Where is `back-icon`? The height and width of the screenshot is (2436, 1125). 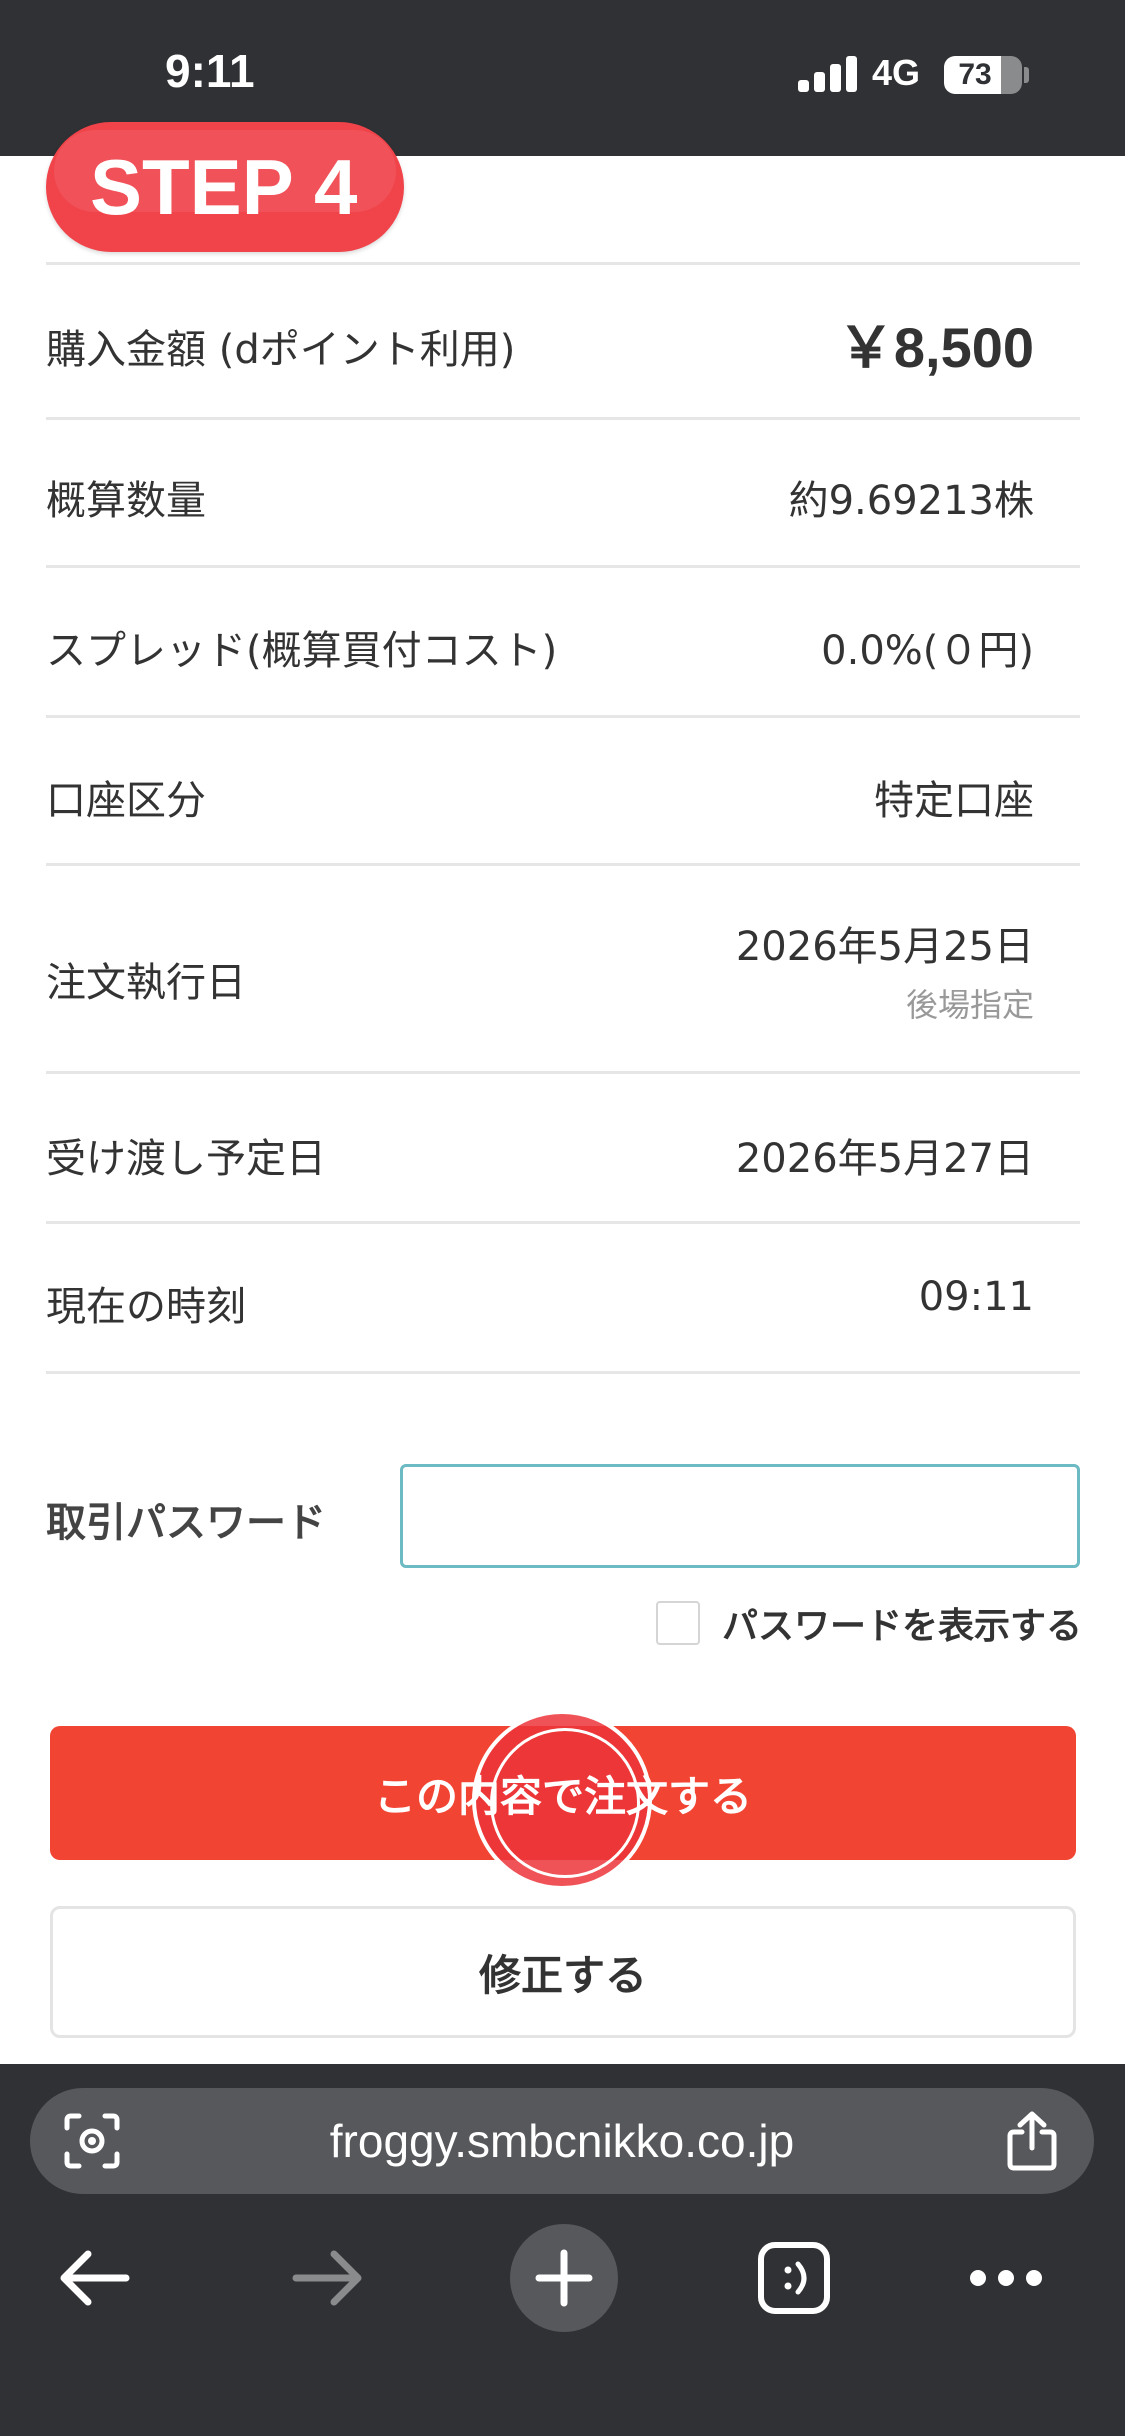 back-icon is located at coordinates (94, 2278).